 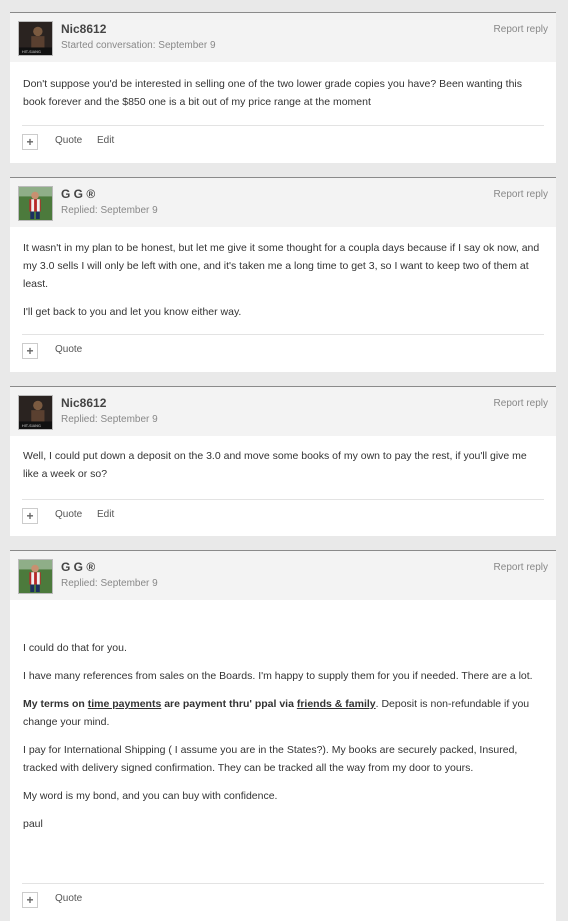 I want to click on terms-link-friends-family: friends & family, so click(x=336, y=704).